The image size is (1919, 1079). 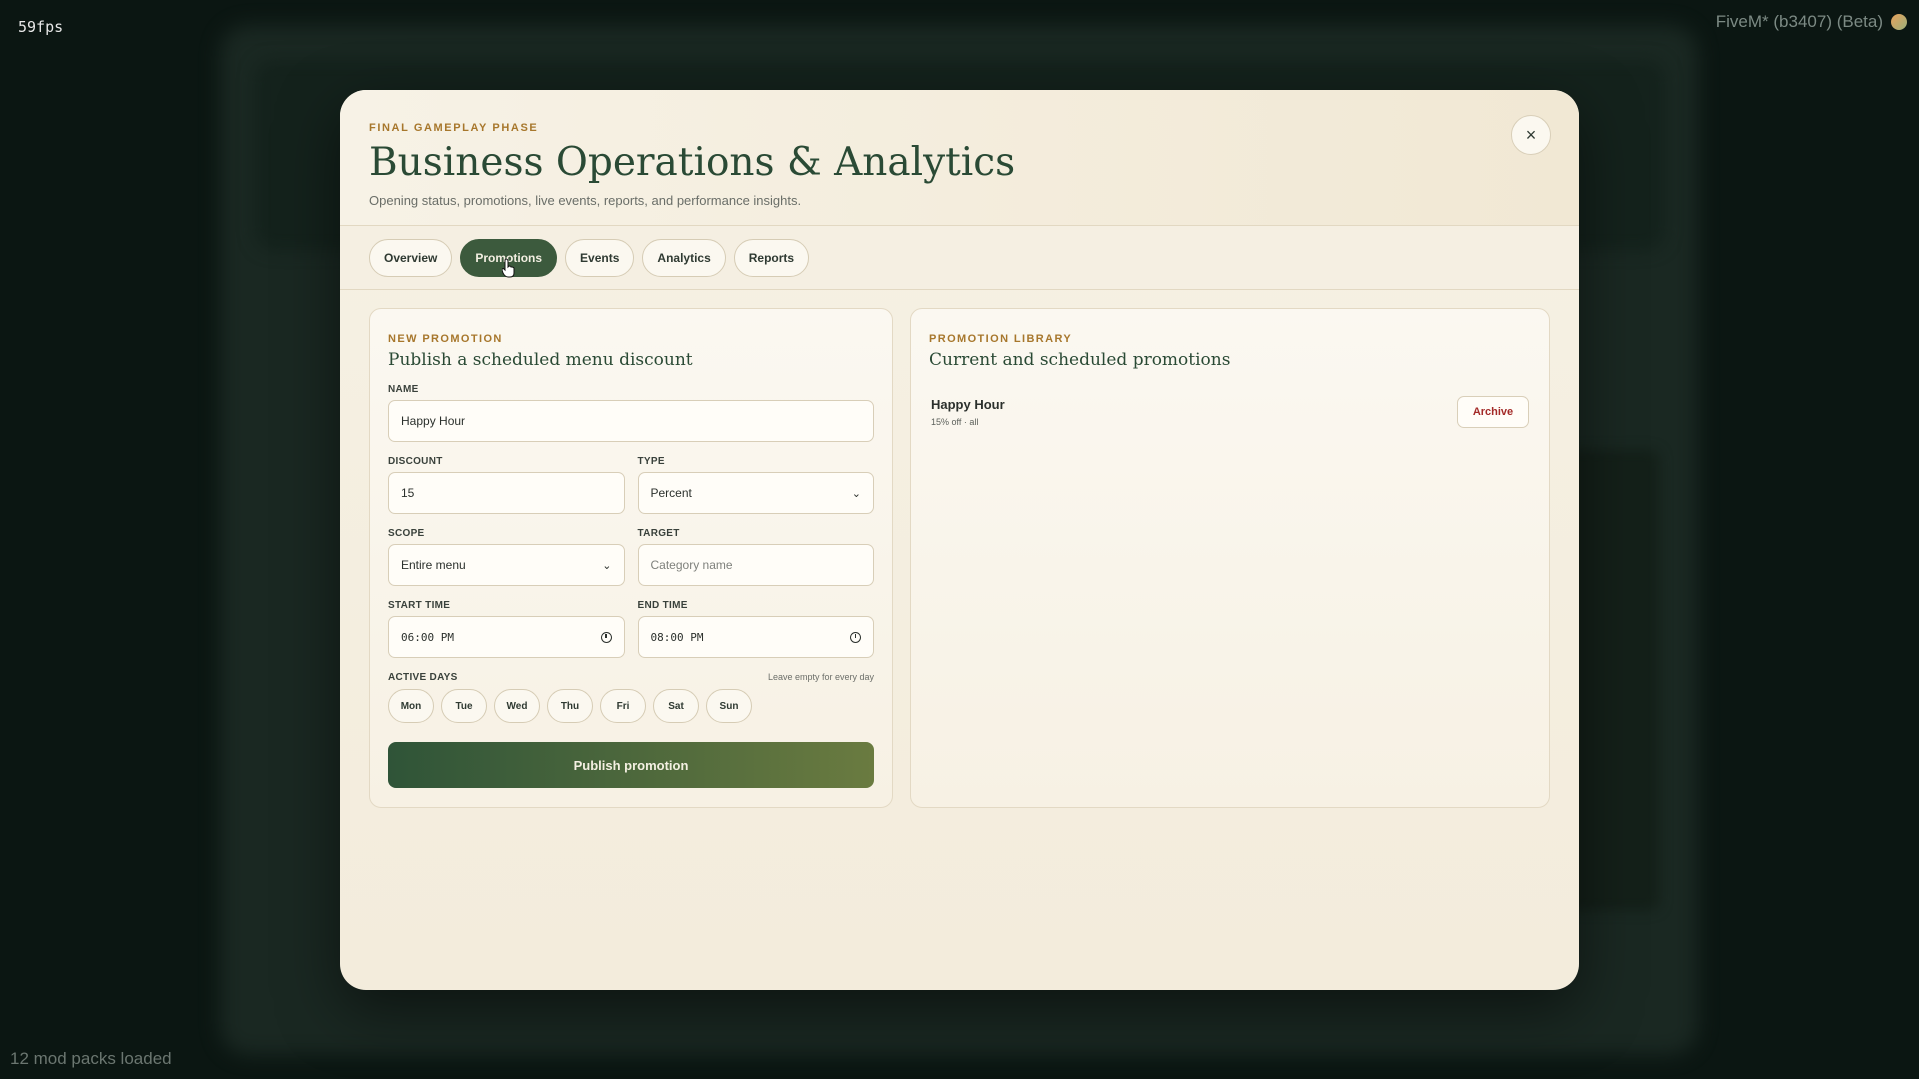 What do you see at coordinates (1799, 21) in the screenshot?
I see `client-title: FiveM* (b3407) (Beta)` at bounding box center [1799, 21].